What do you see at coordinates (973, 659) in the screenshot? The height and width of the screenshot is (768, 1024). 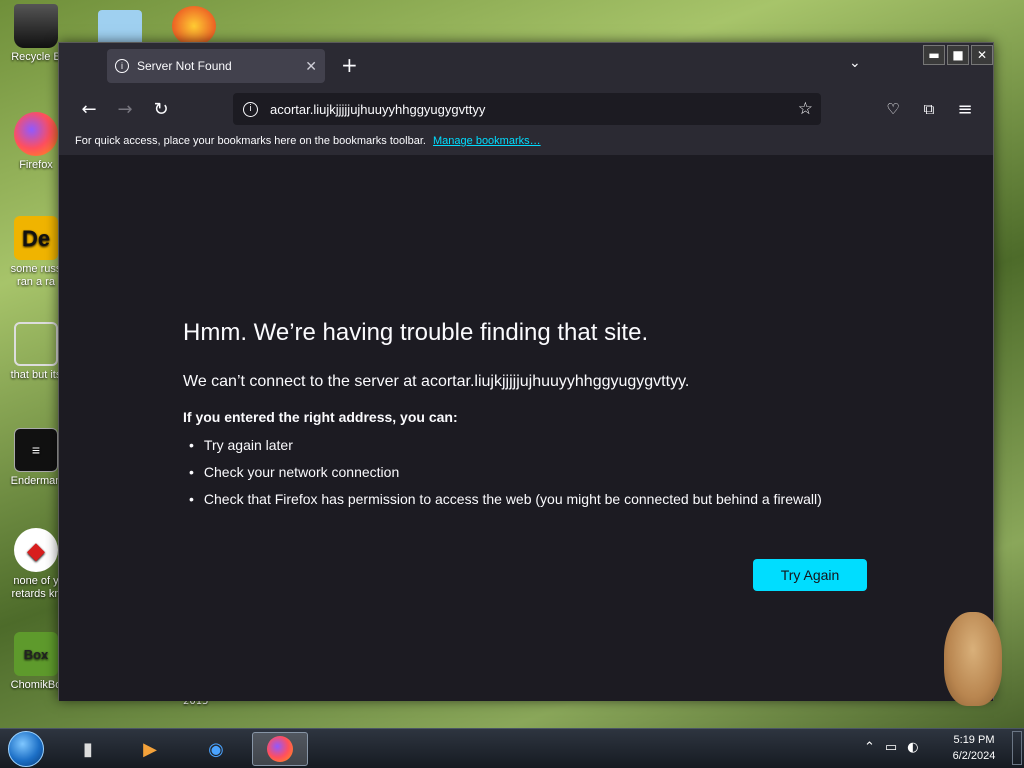 I see `hamster-desktop-pet` at bounding box center [973, 659].